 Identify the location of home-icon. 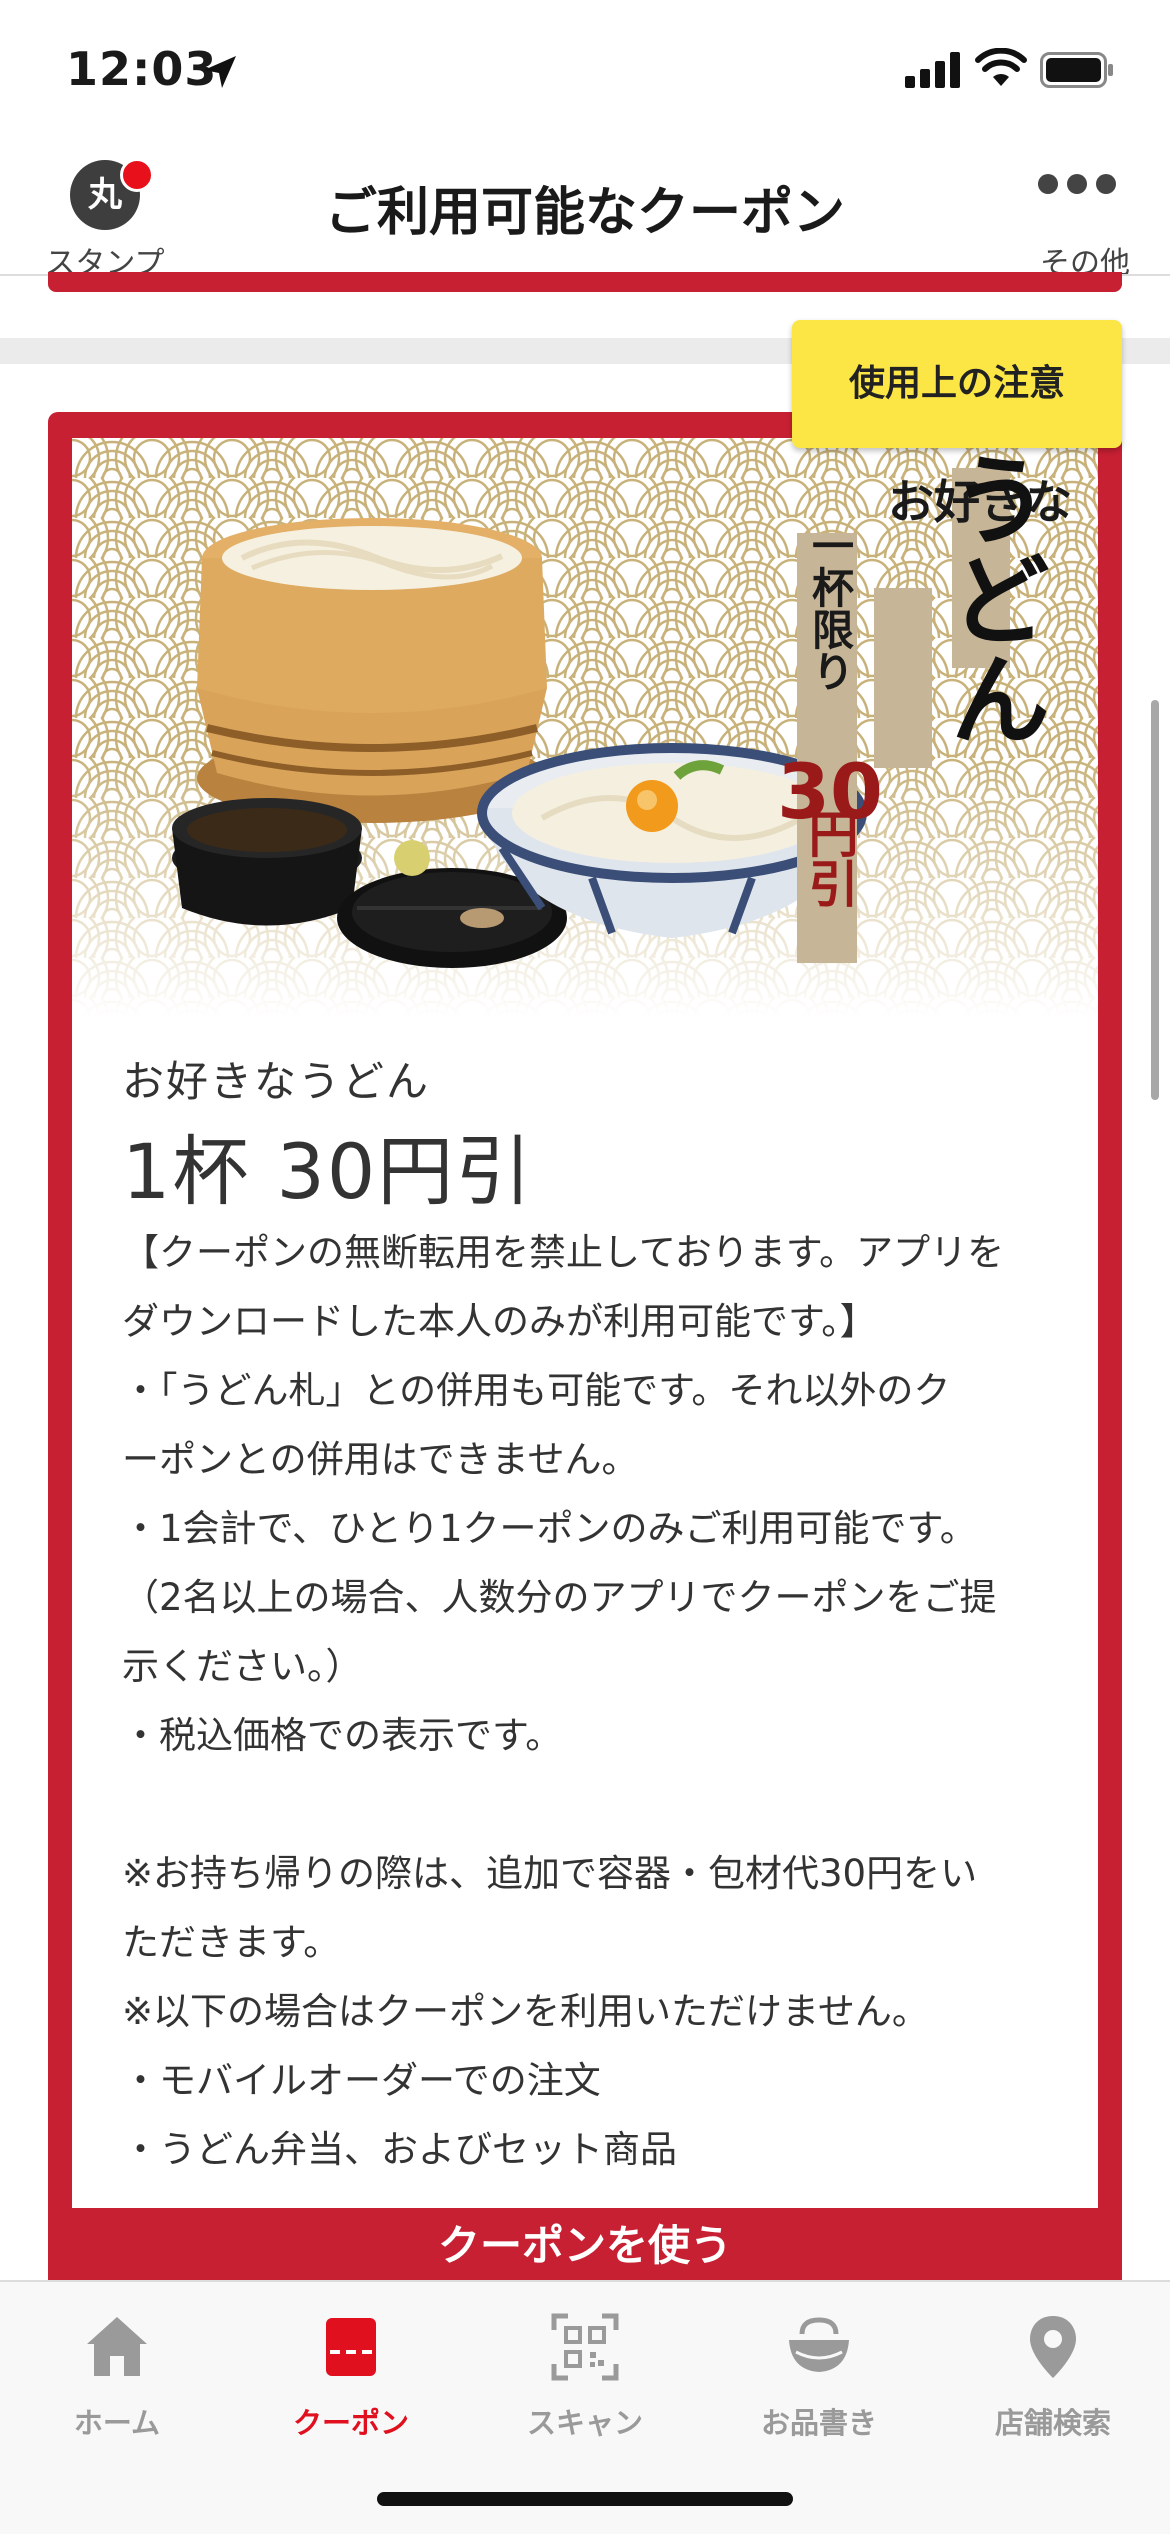
(117, 2346).